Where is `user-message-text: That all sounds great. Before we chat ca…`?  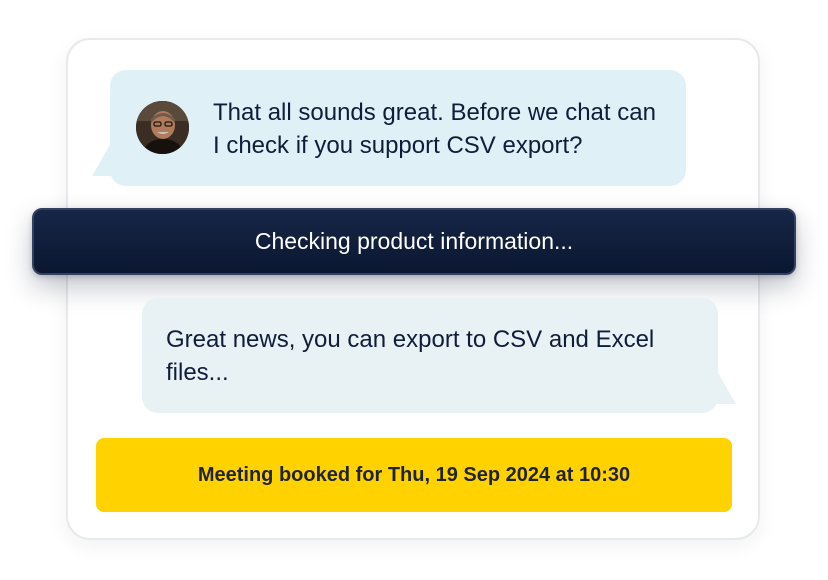 user-message-text: That all sounds great. Before we chat ca… is located at coordinates (434, 129).